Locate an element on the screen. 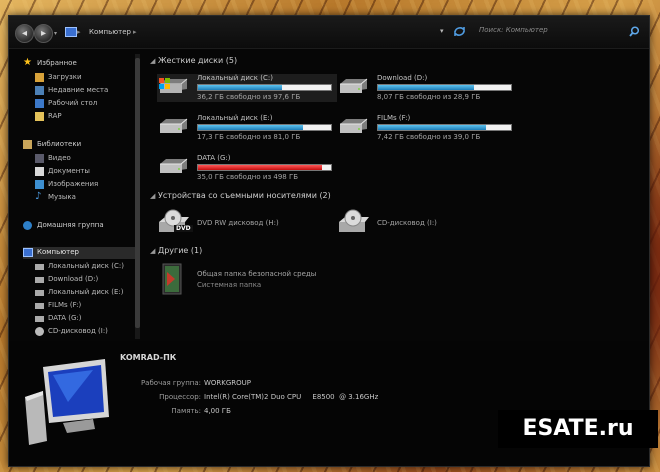 This screenshot has width=660, height=472. homegroup-icon is located at coordinates (27, 225).